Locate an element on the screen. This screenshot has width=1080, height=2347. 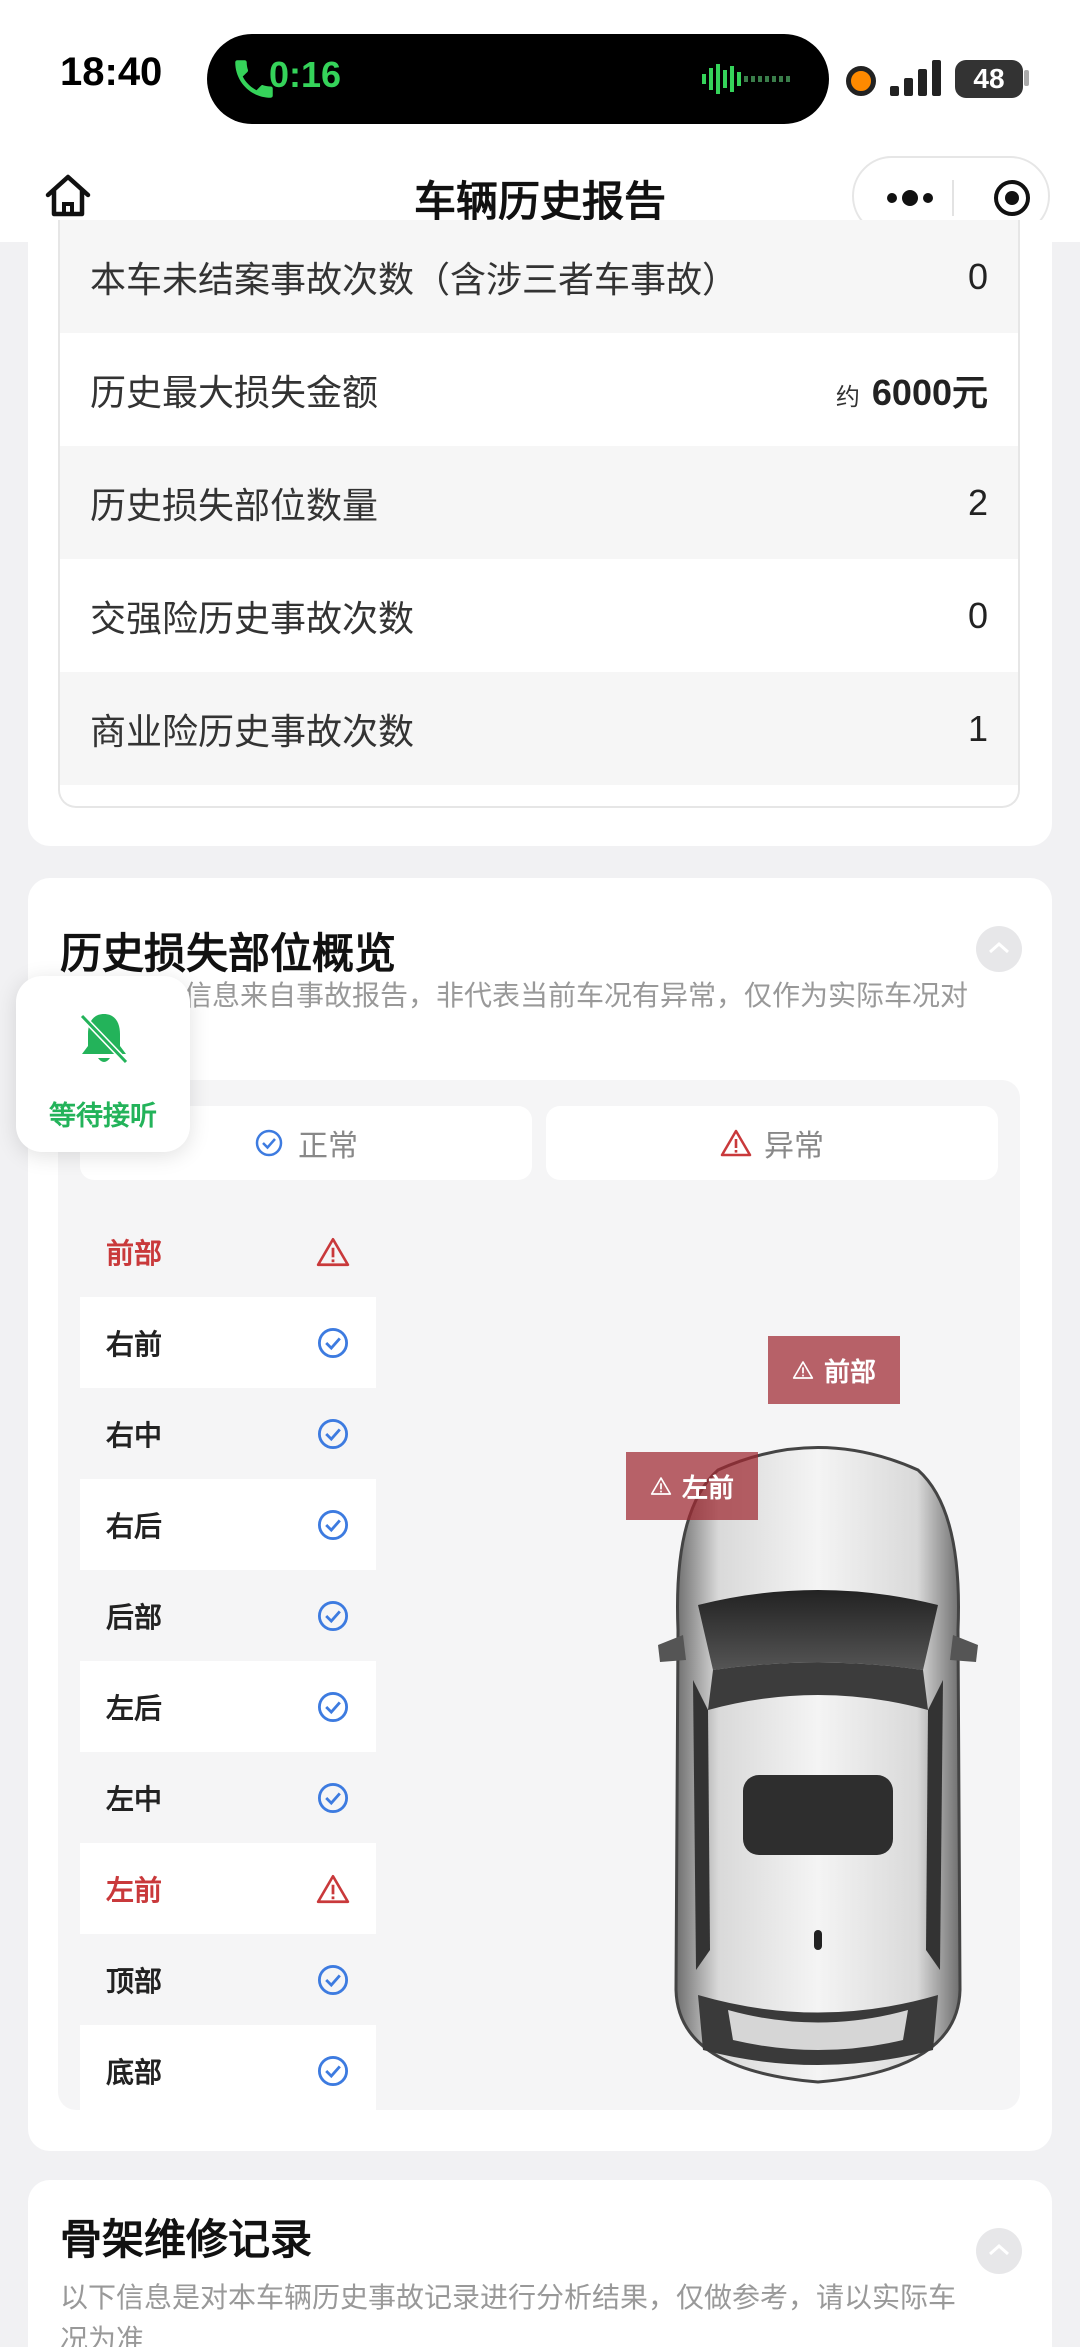
part-name: 顶部 is located at coordinates (134, 1981).